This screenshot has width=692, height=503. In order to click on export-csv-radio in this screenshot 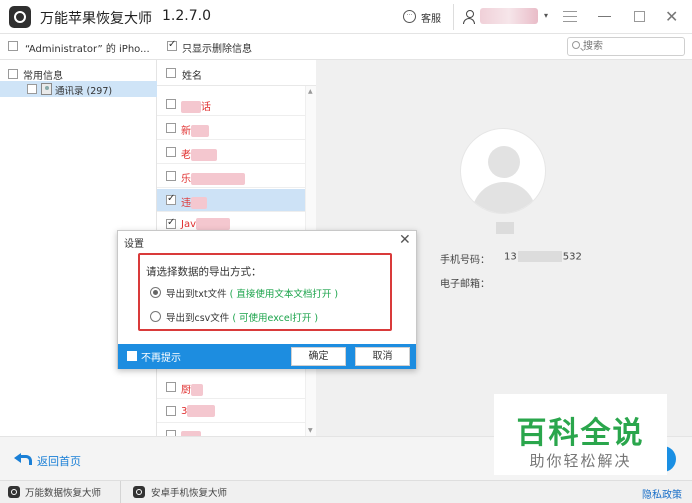, I will do `click(155, 316)`.